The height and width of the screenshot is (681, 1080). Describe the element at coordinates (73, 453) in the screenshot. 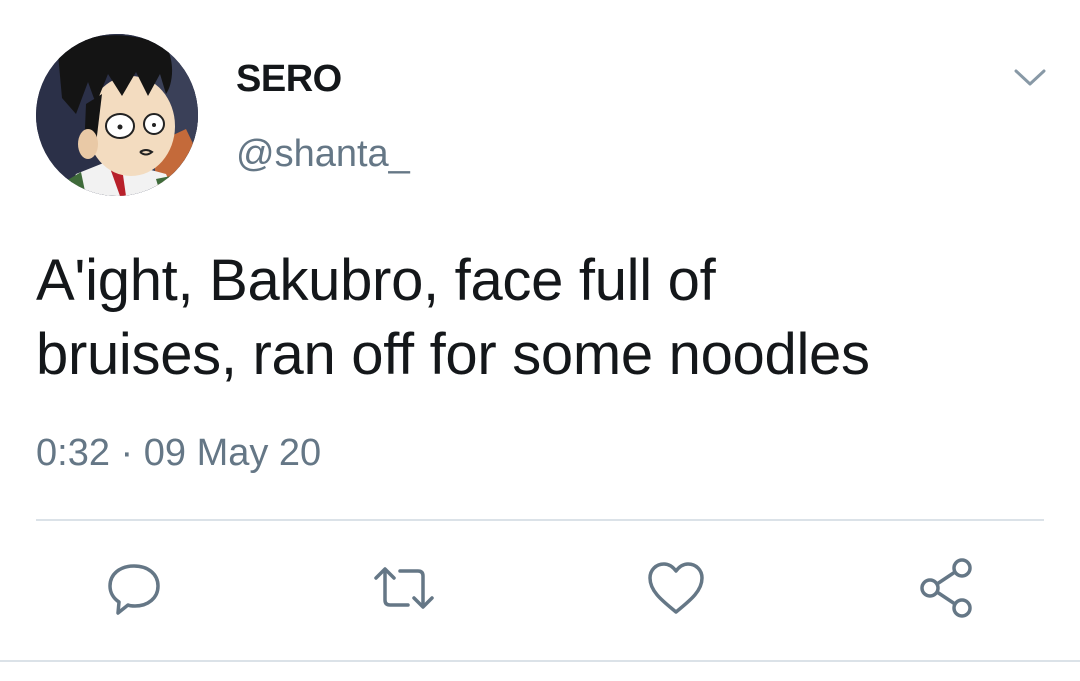

I see `tweet-time: 0:32` at that location.